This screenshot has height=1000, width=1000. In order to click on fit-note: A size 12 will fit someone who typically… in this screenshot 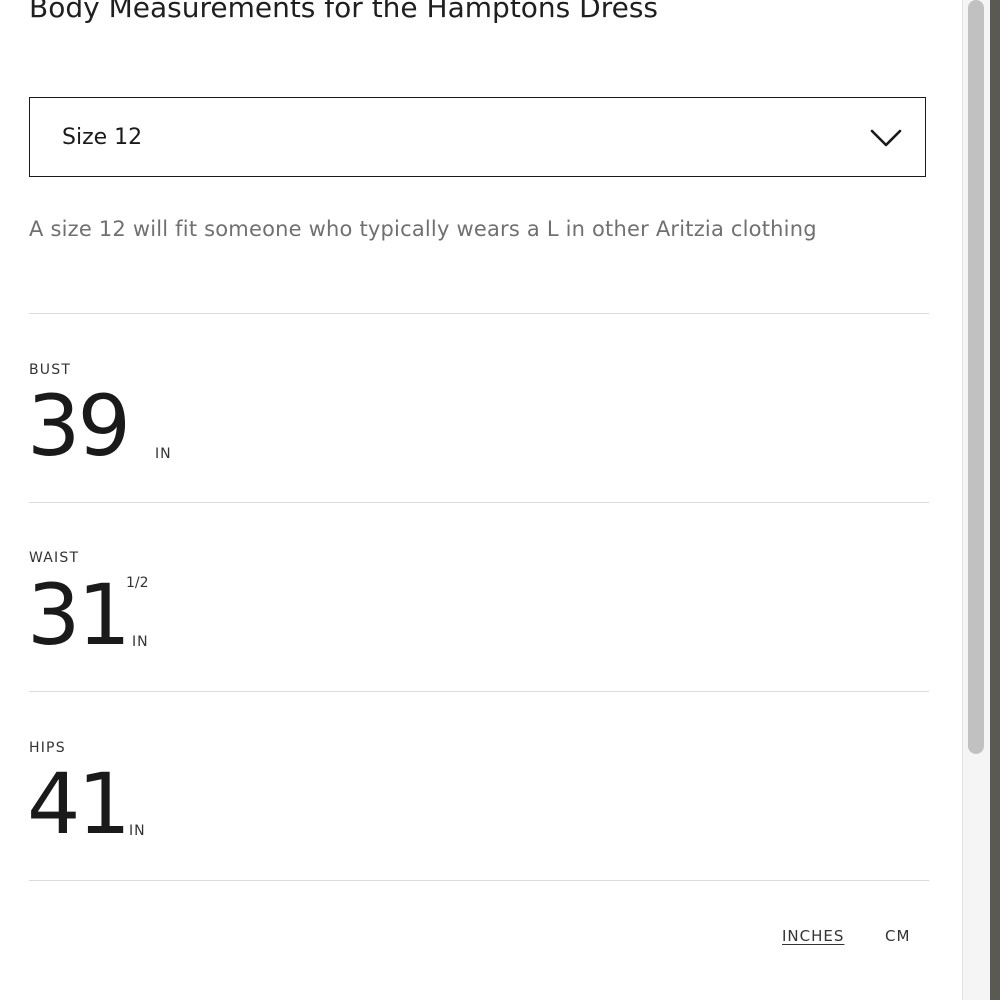, I will do `click(423, 229)`.